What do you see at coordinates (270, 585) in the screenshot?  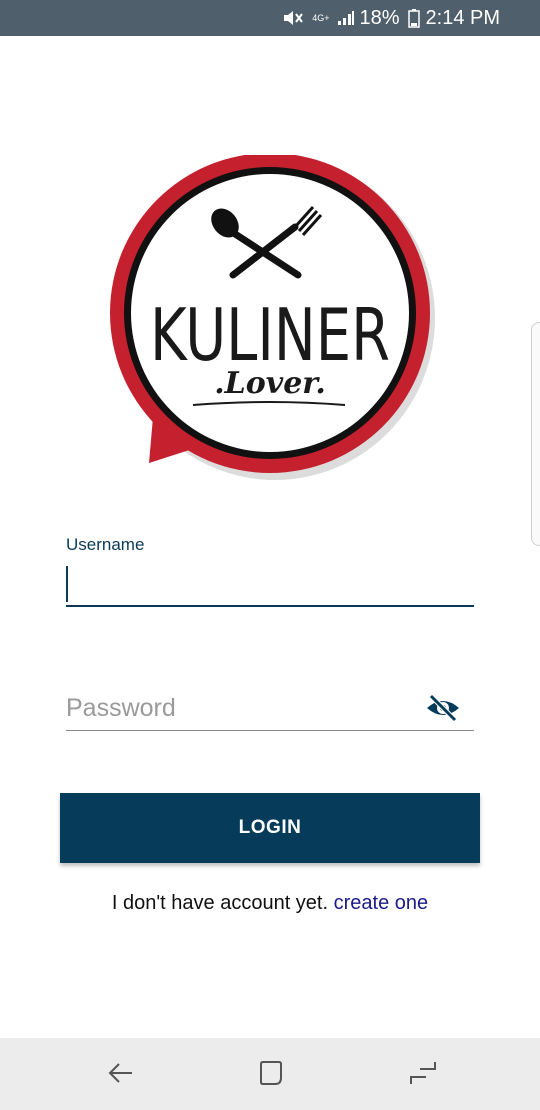 I see `username-field` at bounding box center [270, 585].